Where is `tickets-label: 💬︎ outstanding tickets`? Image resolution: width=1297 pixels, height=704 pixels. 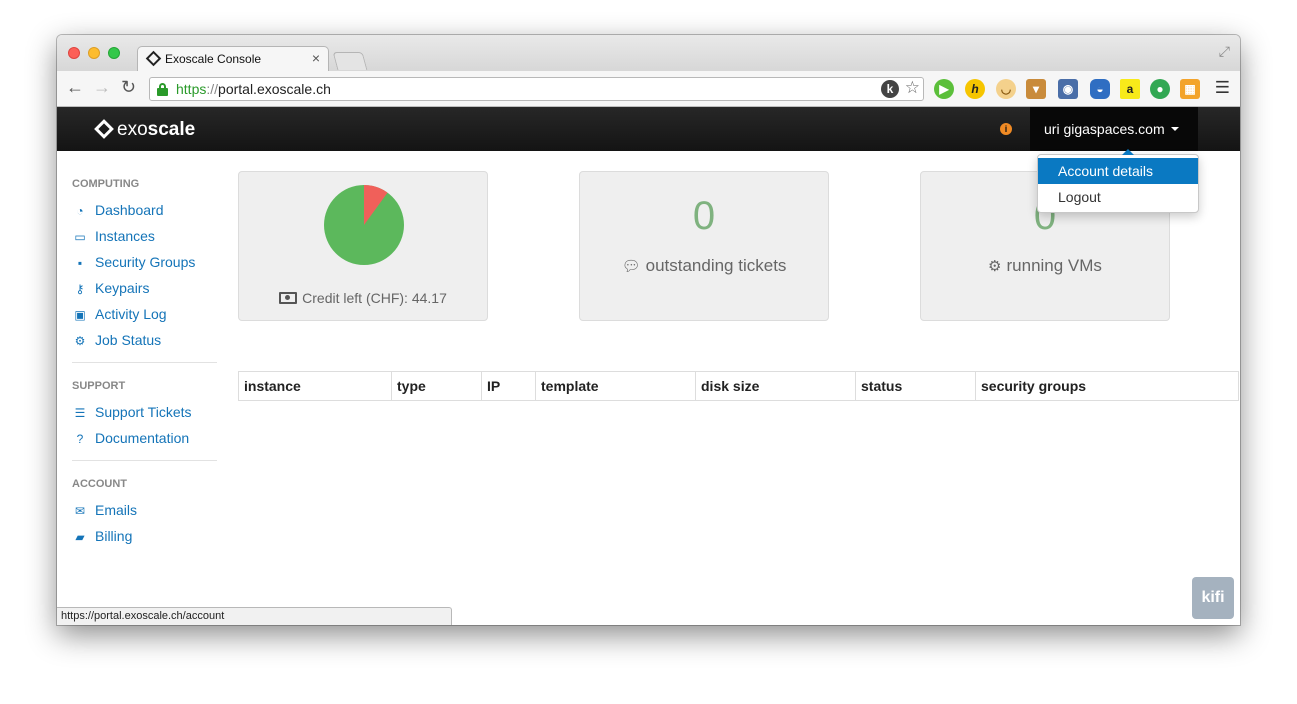 tickets-label: 💬︎ outstanding tickets is located at coordinates (704, 265).